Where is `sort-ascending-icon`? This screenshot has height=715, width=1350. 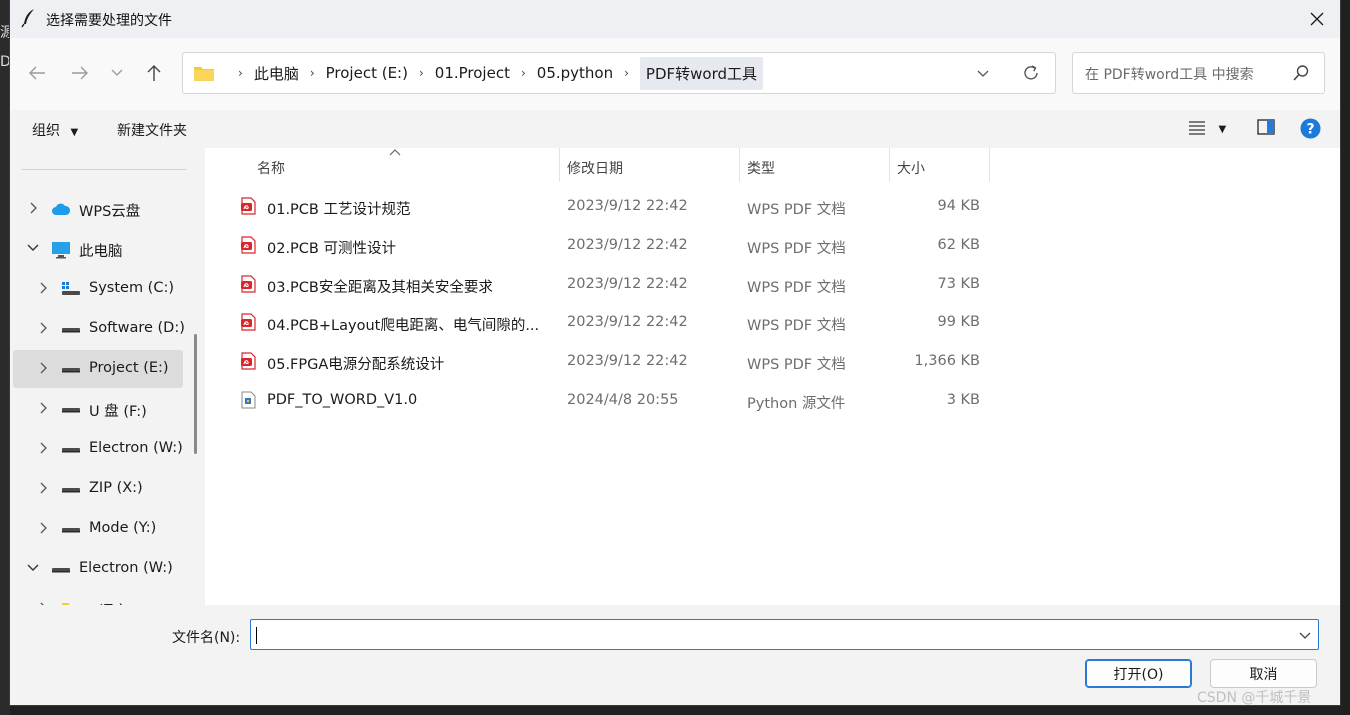
sort-ascending-icon is located at coordinates (395, 152).